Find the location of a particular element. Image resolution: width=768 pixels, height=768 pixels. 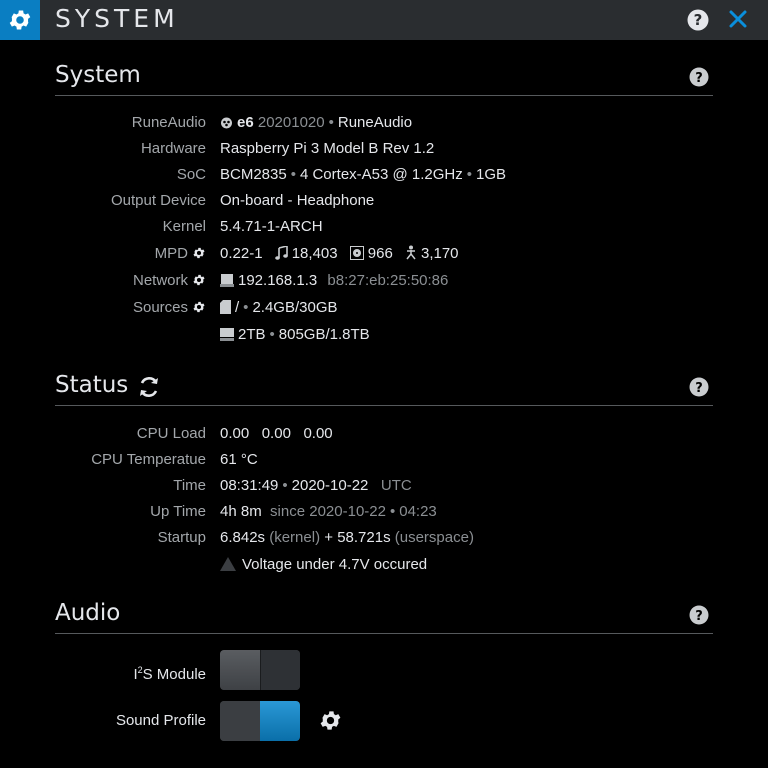

sources-root-usage: 2.4GB/30GB is located at coordinates (295, 307).